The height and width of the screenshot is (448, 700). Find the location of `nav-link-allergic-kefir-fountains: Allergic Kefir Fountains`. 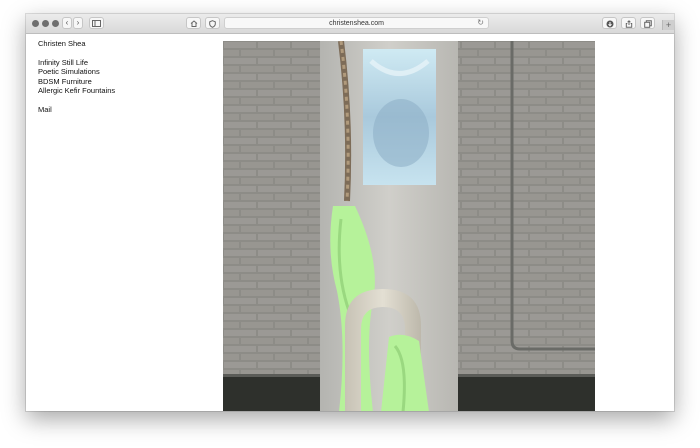

nav-link-allergic-kefir-fountains: Allergic Kefir Fountains is located at coordinates (76, 90).